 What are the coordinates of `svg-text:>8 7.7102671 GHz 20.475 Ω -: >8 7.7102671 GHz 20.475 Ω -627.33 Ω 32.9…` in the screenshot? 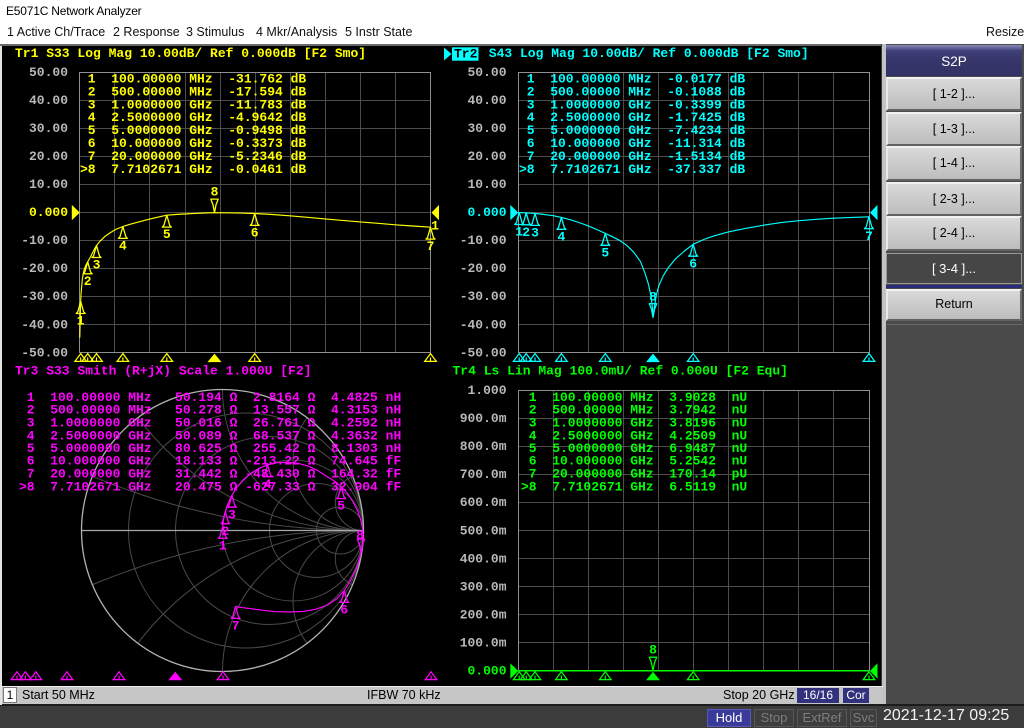 It's located at (210, 486).